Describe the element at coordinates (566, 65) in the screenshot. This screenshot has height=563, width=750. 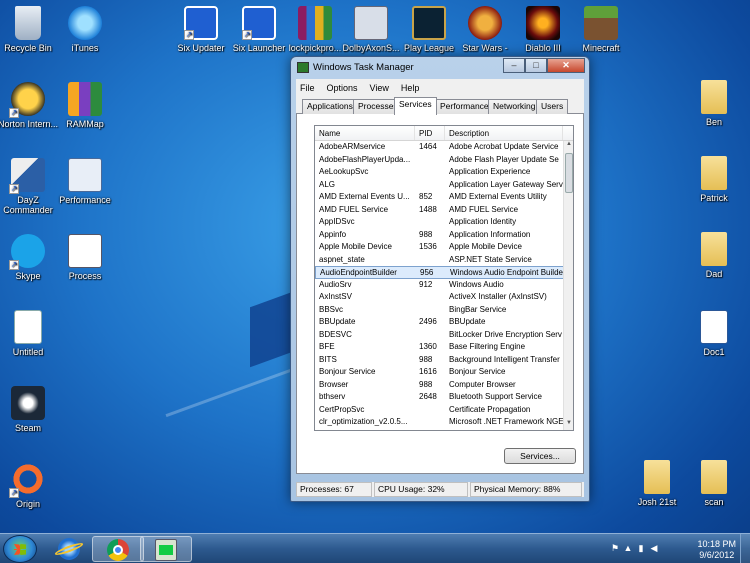
I see `close-button: ✕` at that location.